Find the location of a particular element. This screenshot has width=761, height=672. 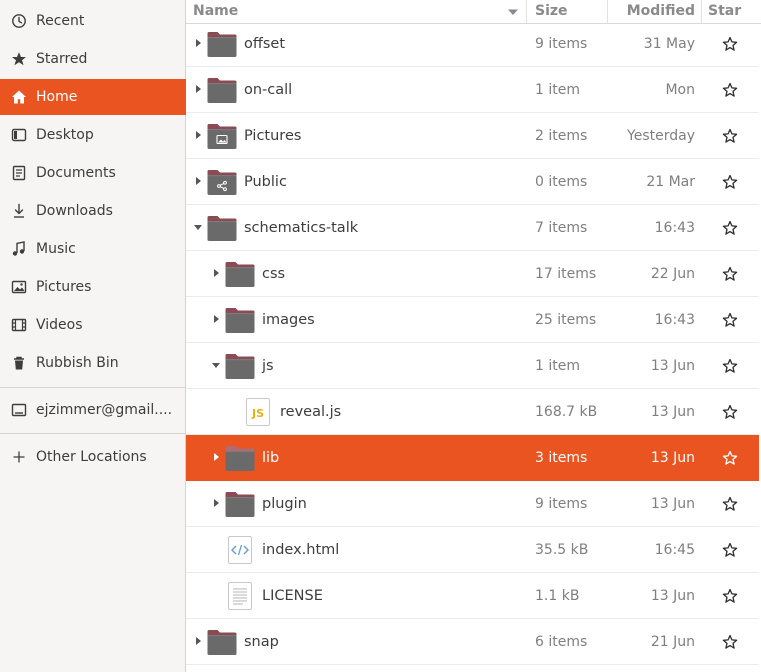

file-row: schematics-talk 7 items 16:43 is located at coordinates (472, 228).